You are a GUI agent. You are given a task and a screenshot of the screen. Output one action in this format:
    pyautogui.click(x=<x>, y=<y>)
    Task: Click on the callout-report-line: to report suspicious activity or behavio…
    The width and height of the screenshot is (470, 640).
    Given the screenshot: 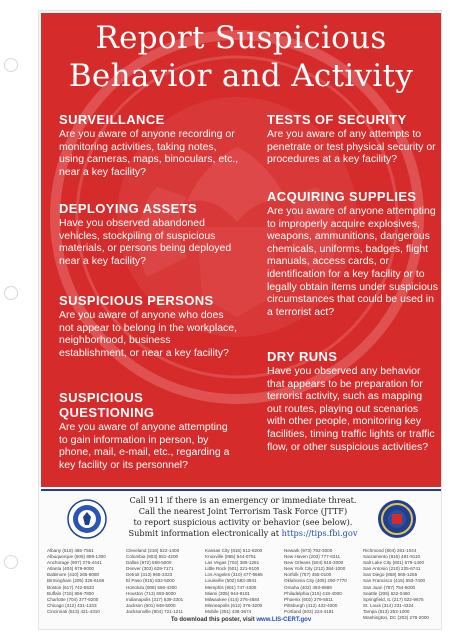 What is the action you would take?
    pyautogui.click(x=243, y=522)
    